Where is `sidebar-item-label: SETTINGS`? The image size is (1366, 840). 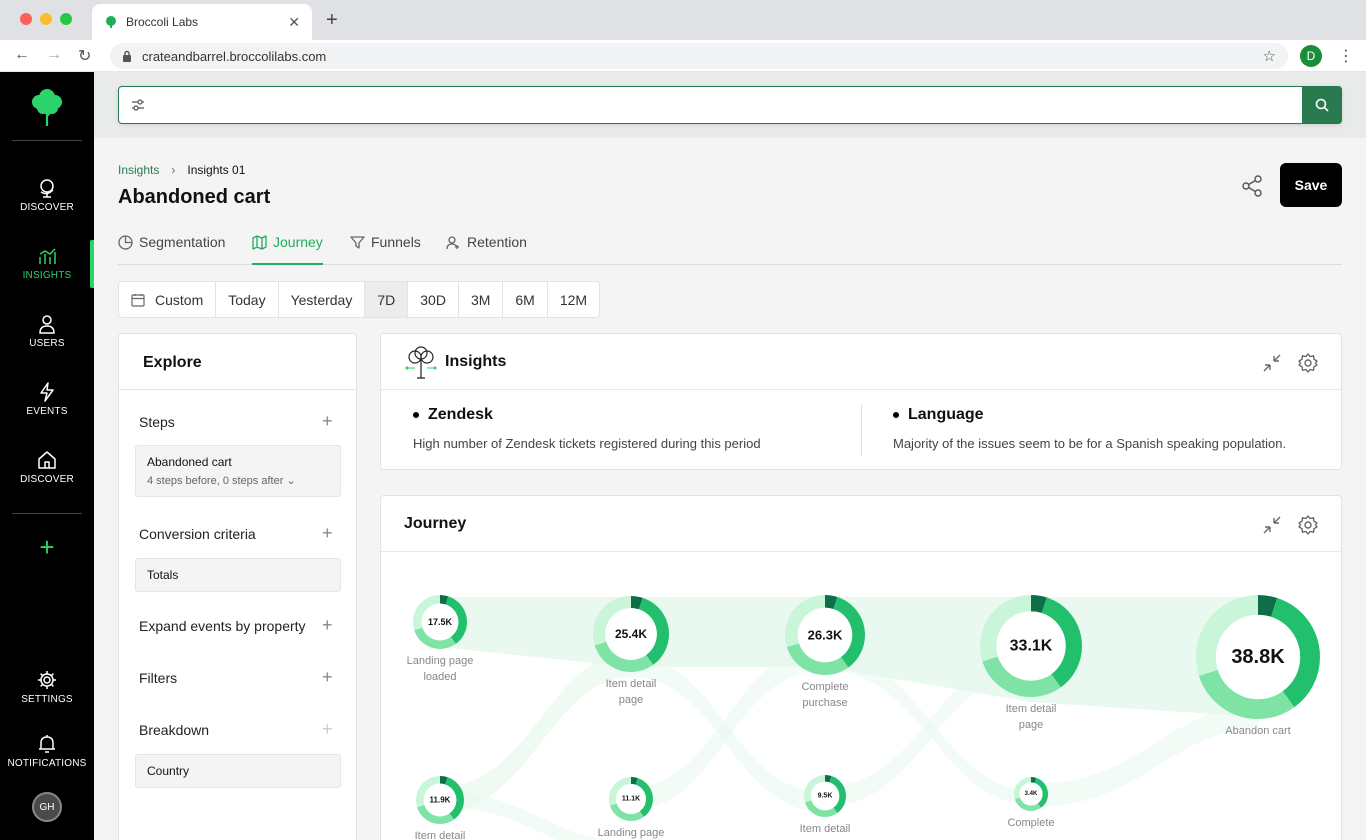 sidebar-item-label: SETTINGS is located at coordinates (47, 699).